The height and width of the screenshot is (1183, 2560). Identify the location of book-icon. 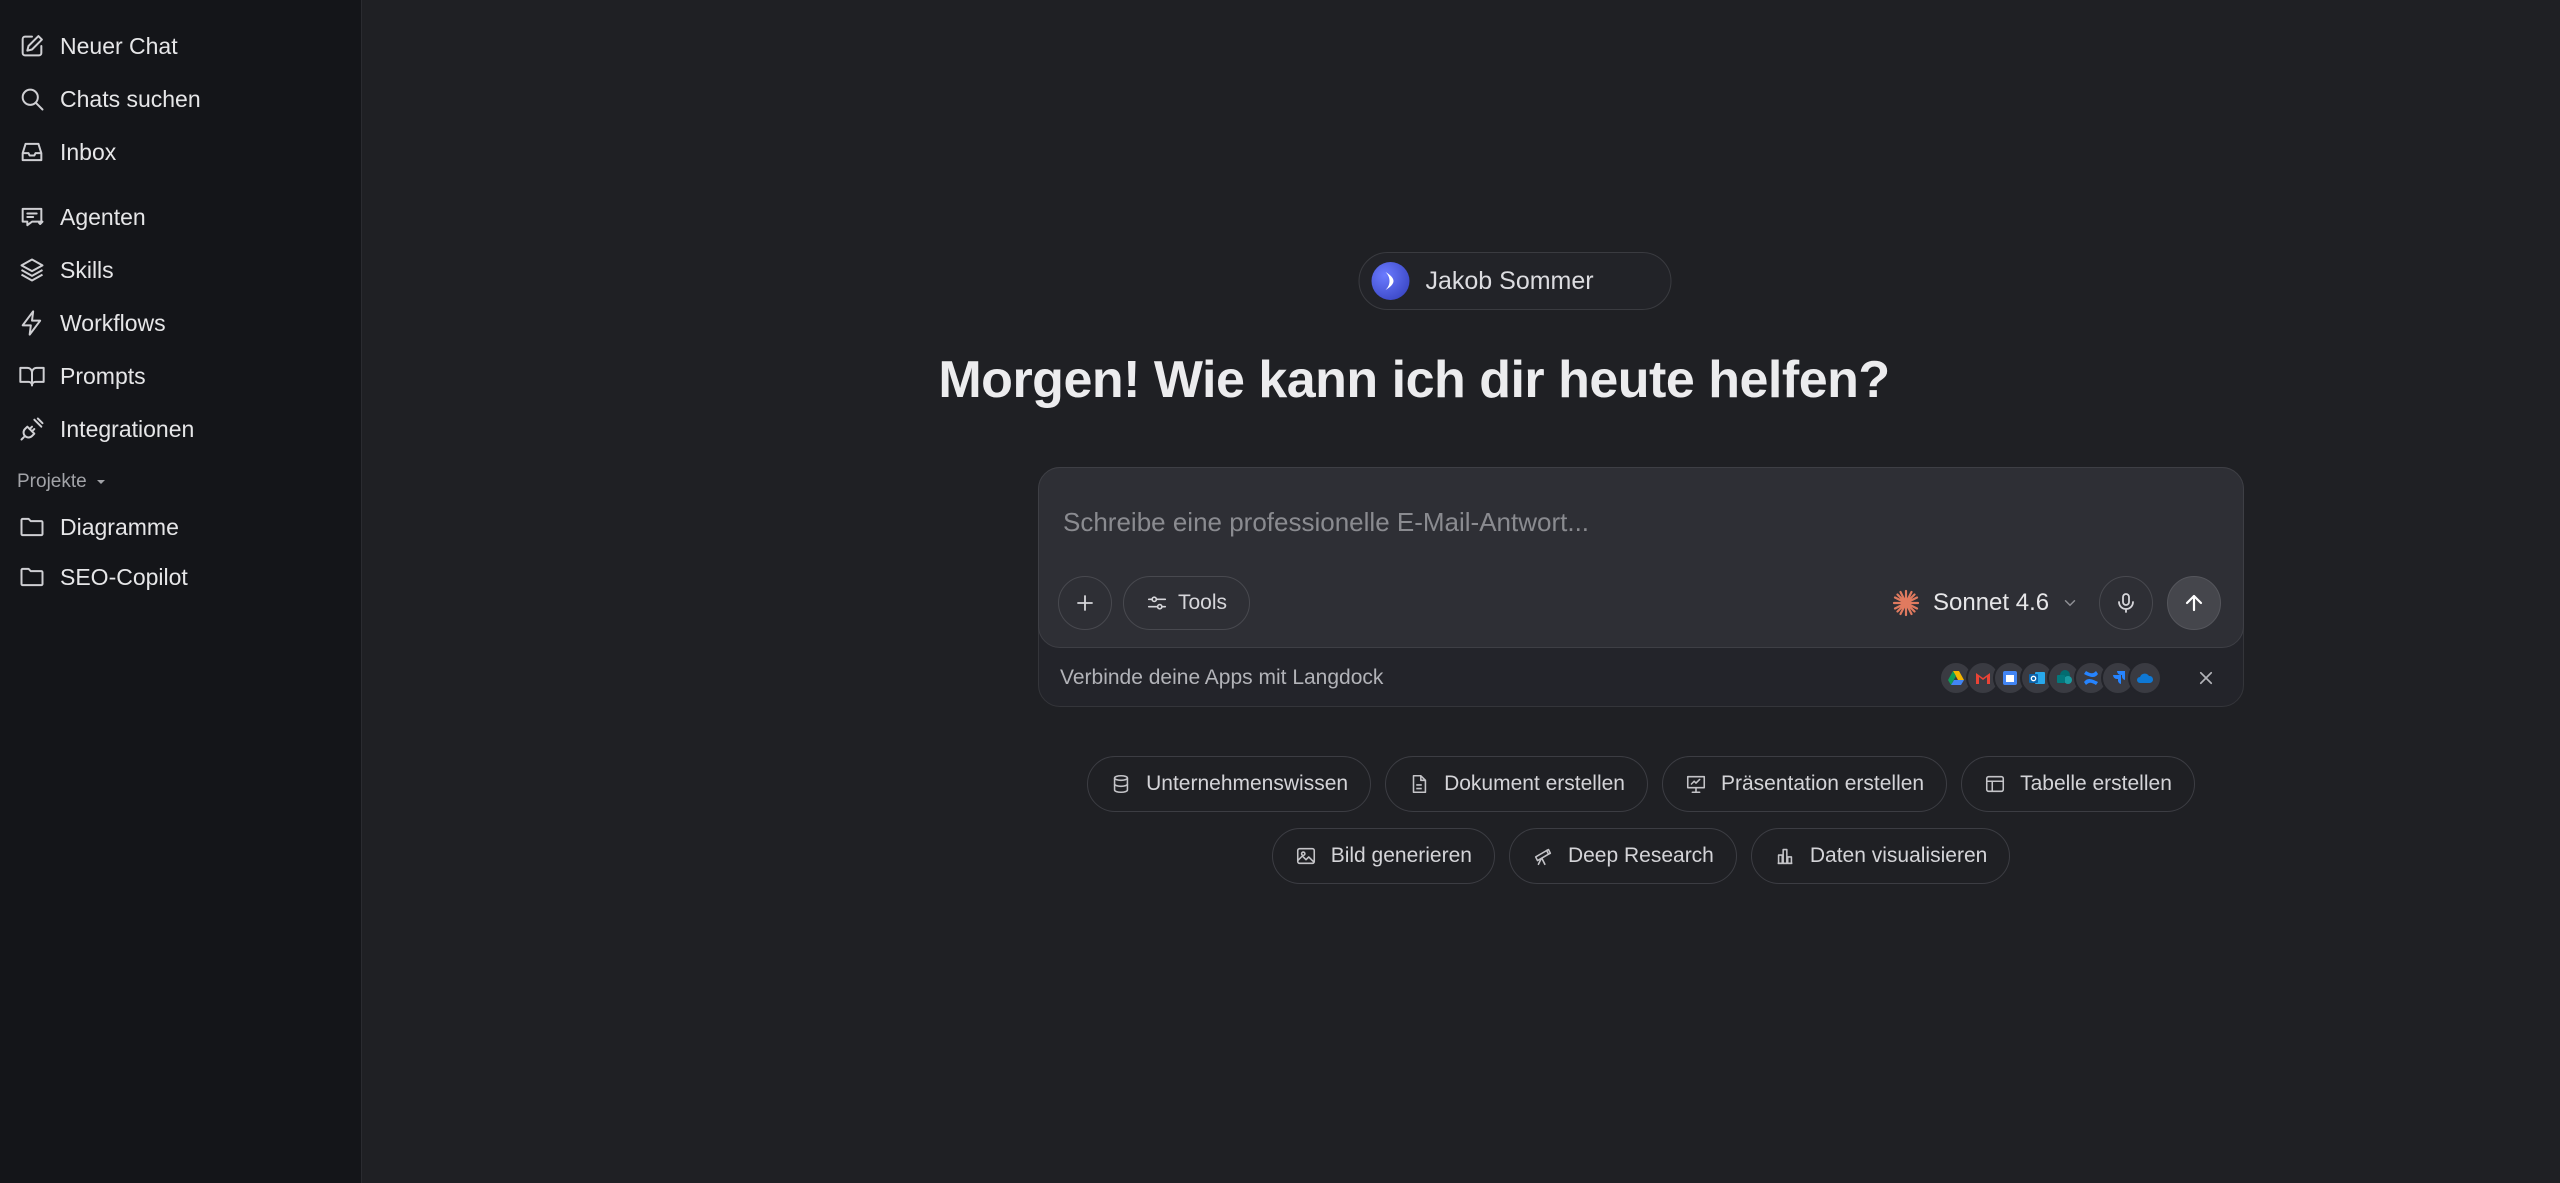
(32, 376).